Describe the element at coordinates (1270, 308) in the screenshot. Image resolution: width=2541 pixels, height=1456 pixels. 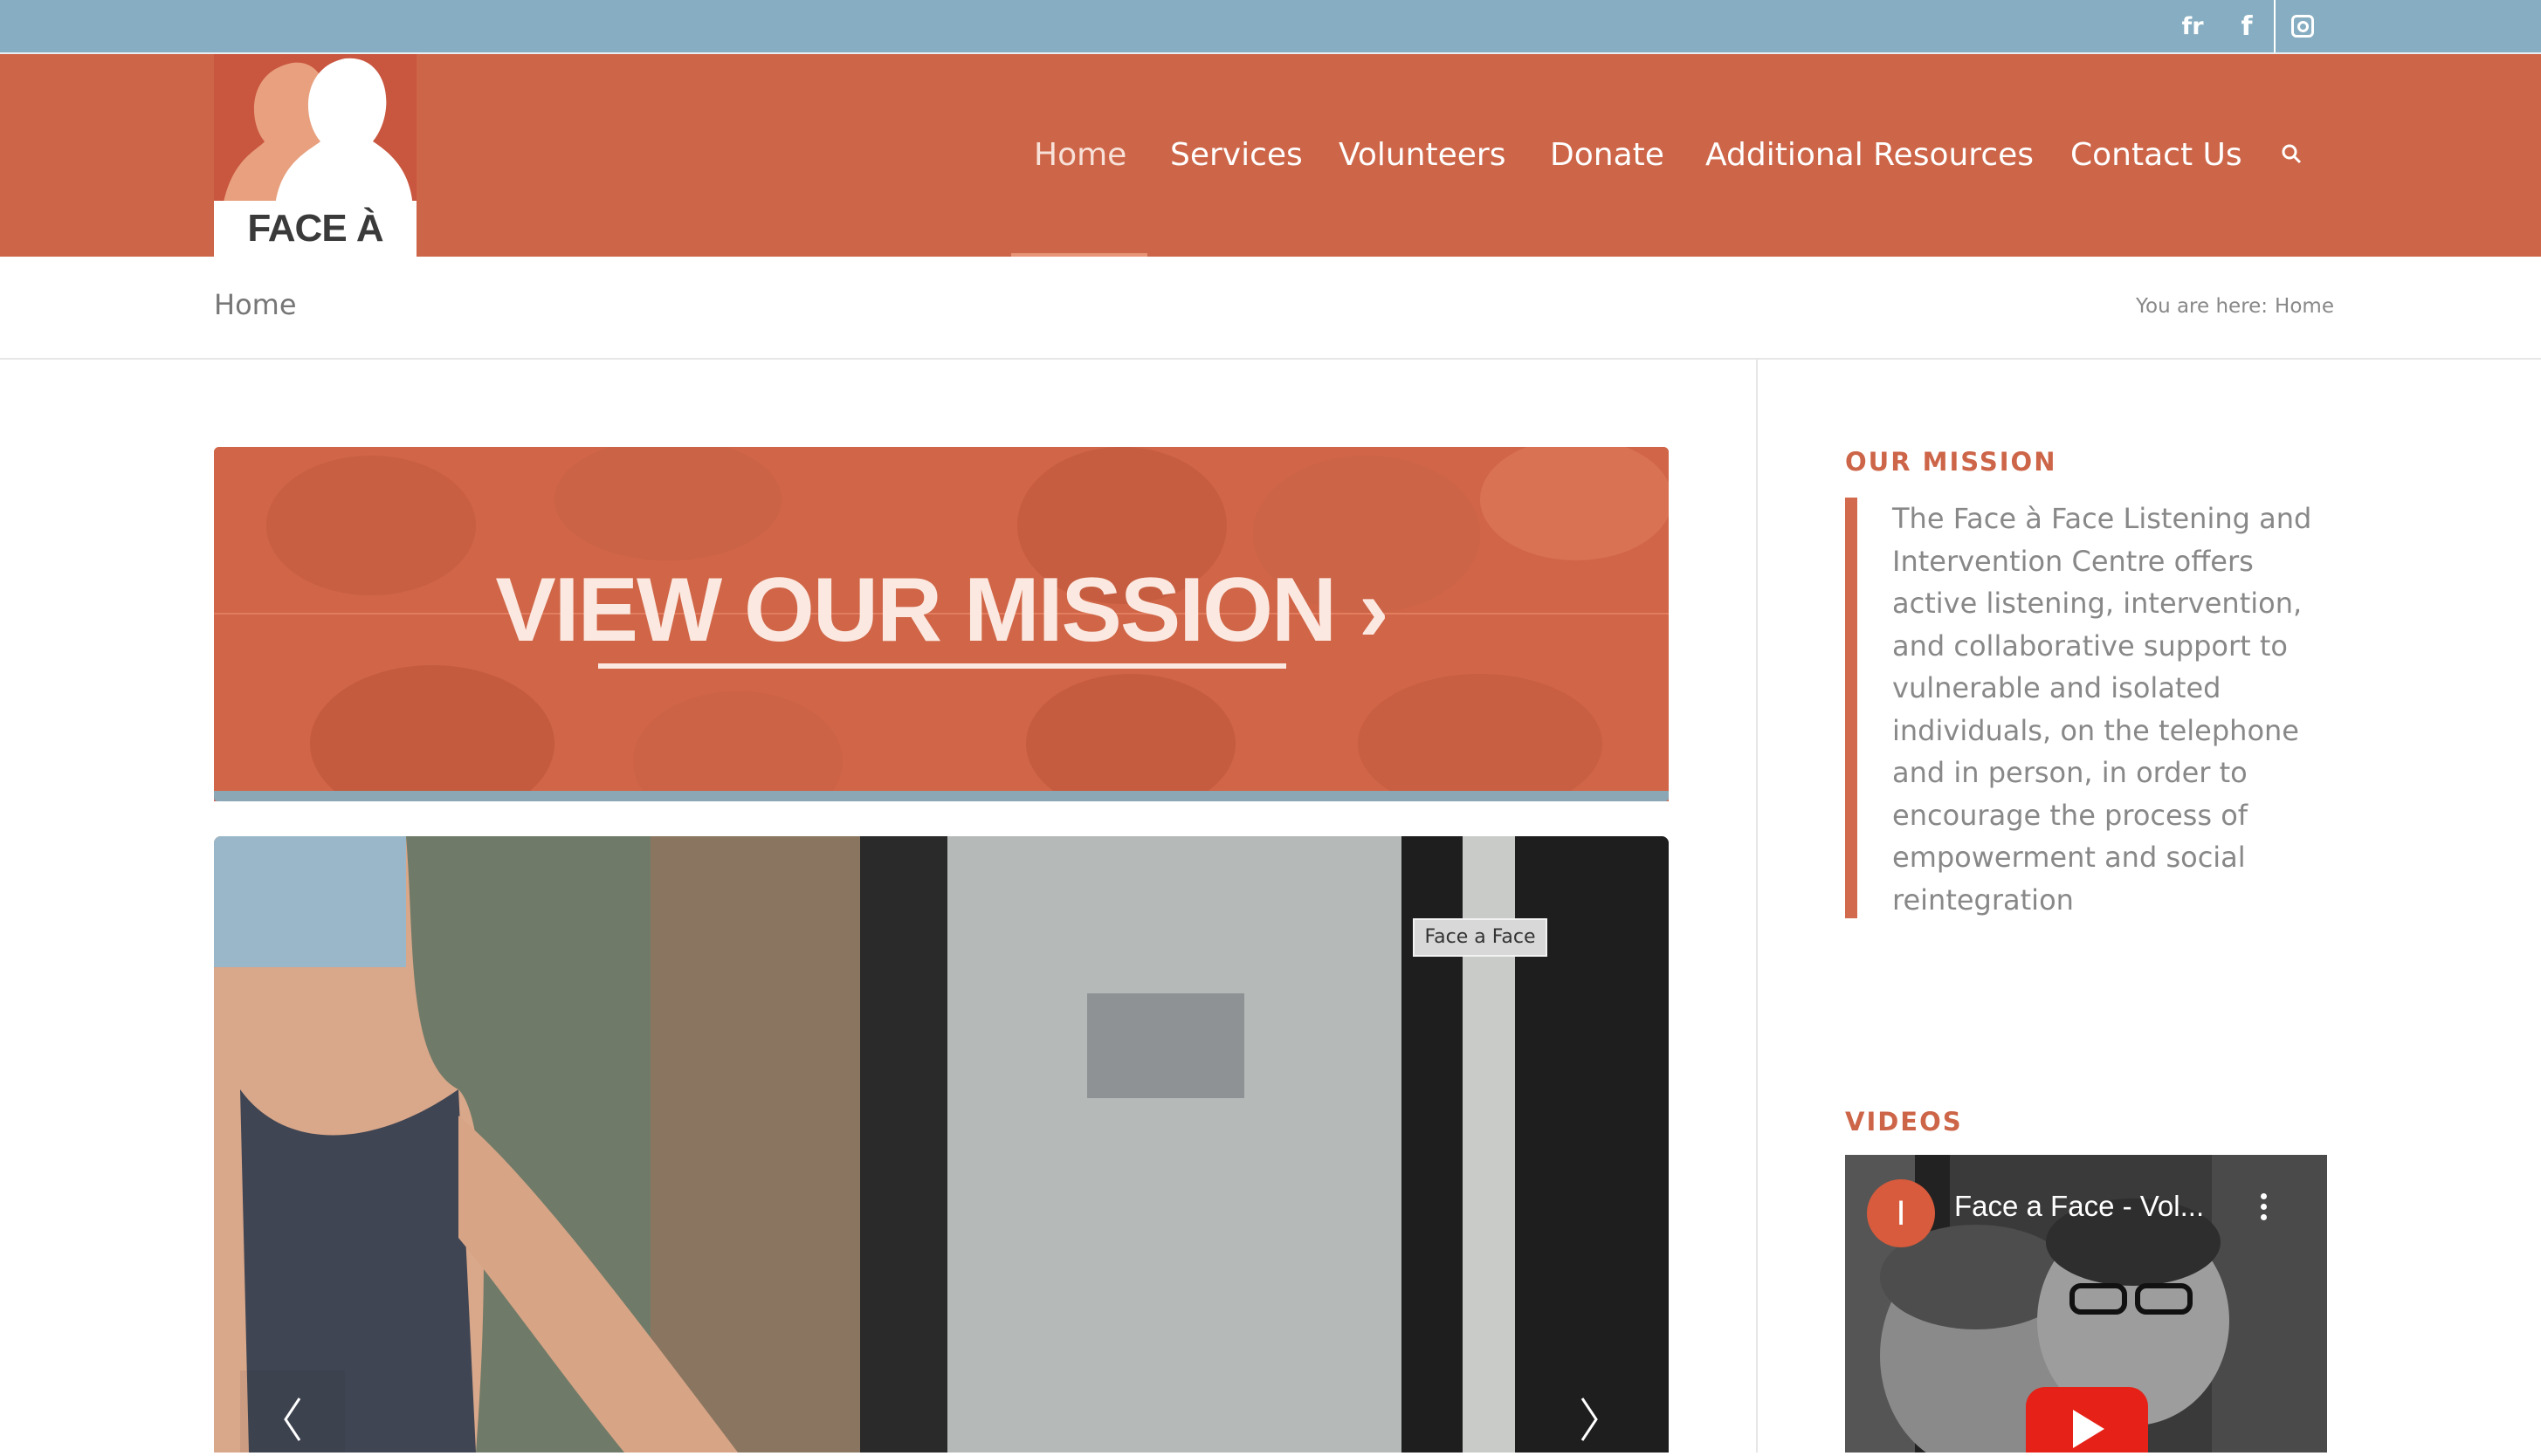
I see `title-bar: Home You are here: Home` at that location.